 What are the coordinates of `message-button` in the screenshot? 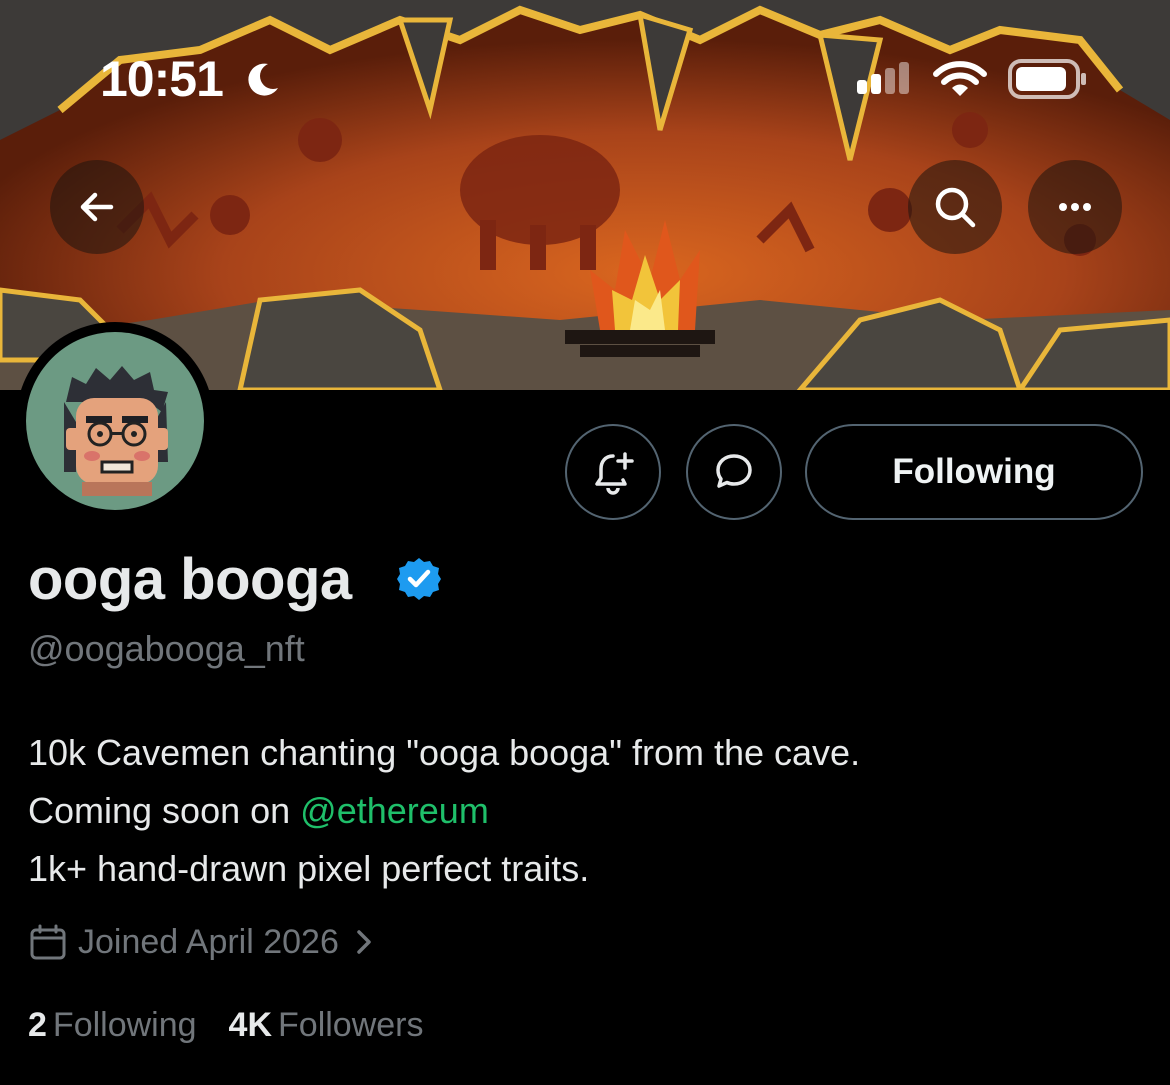 It's located at (734, 472).